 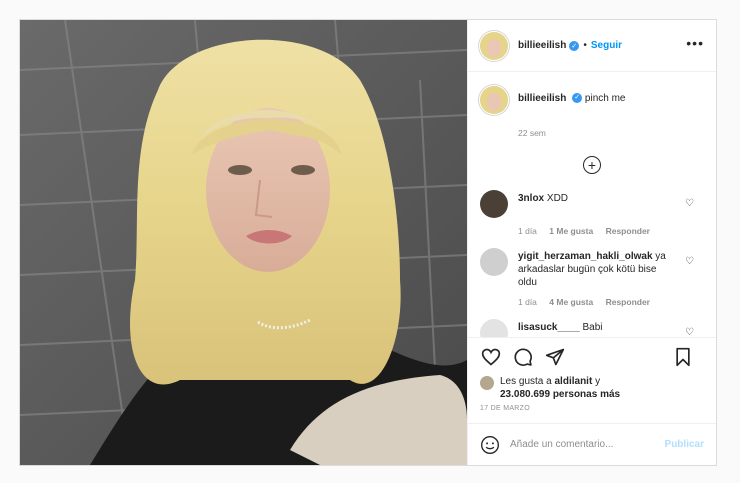 I want to click on caption-username: billieeilish, so click(x=542, y=98).